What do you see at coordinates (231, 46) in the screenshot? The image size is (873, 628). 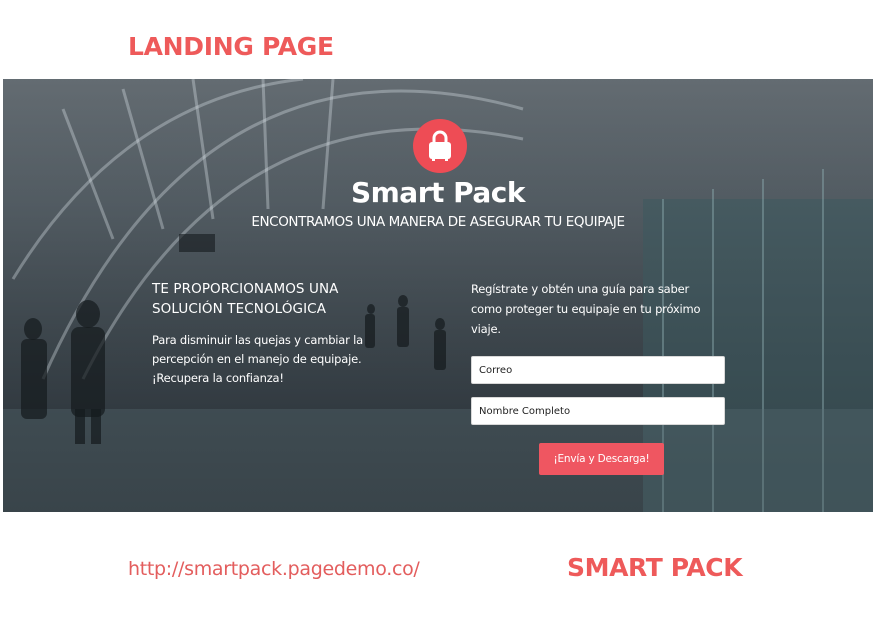 I see `page-heading: LANDING PAGE` at bounding box center [231, 46].